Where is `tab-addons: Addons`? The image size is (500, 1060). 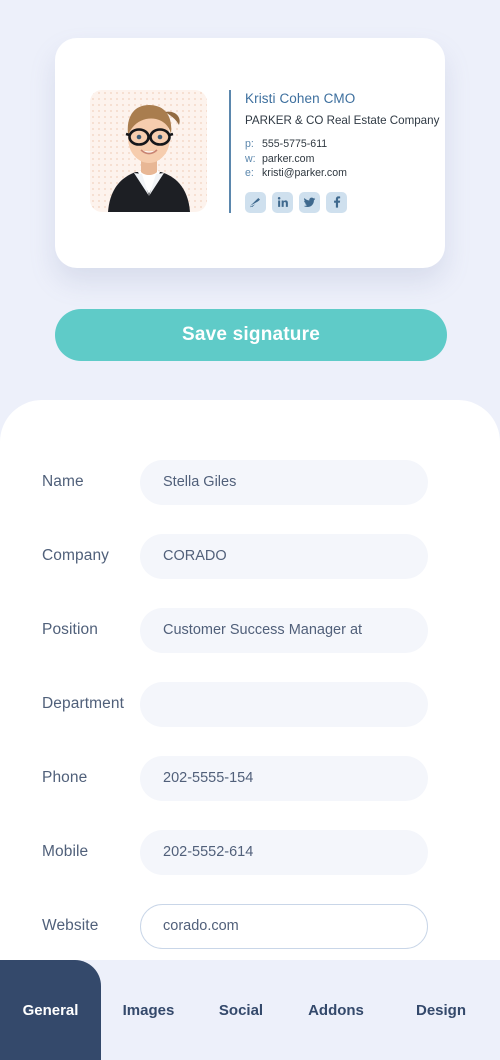
tab-addons: Addons is located at coordinates (336, 1010).